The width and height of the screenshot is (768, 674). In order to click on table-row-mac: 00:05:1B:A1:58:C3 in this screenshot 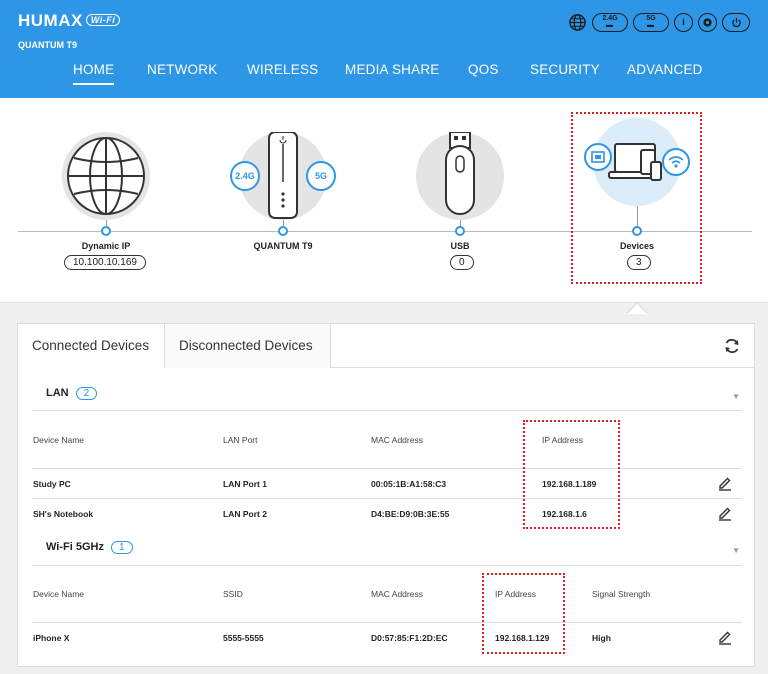, I will do `click(409, 484)`.